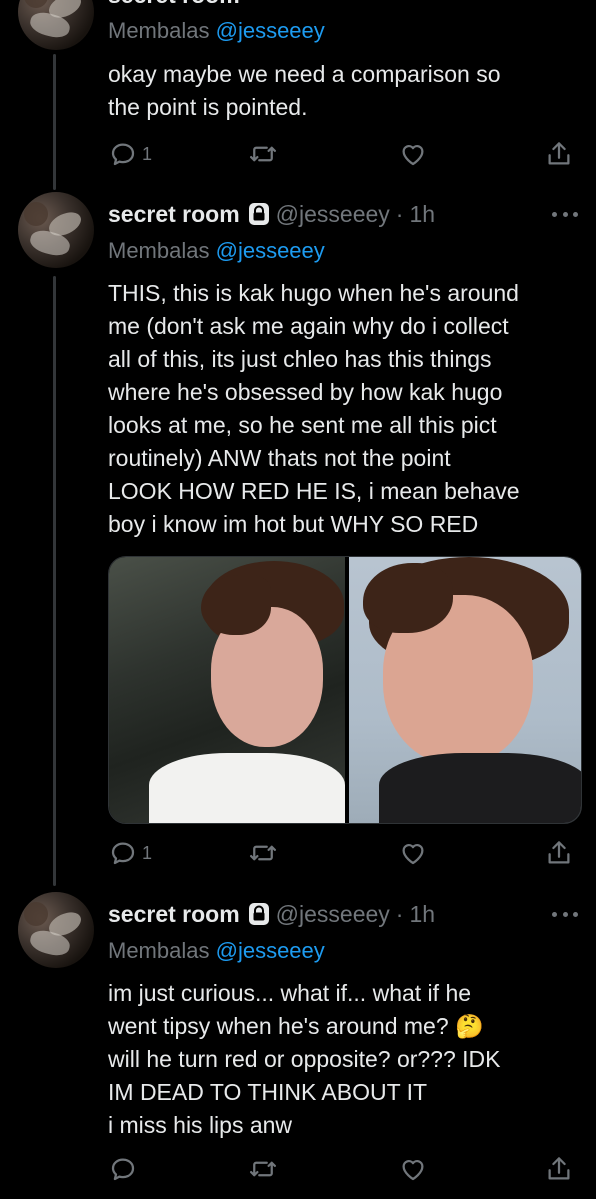 This screenshot has width=596, height=1199. I want to click on tweet-text-line: i miss his lips anw, so click(200, 1125).